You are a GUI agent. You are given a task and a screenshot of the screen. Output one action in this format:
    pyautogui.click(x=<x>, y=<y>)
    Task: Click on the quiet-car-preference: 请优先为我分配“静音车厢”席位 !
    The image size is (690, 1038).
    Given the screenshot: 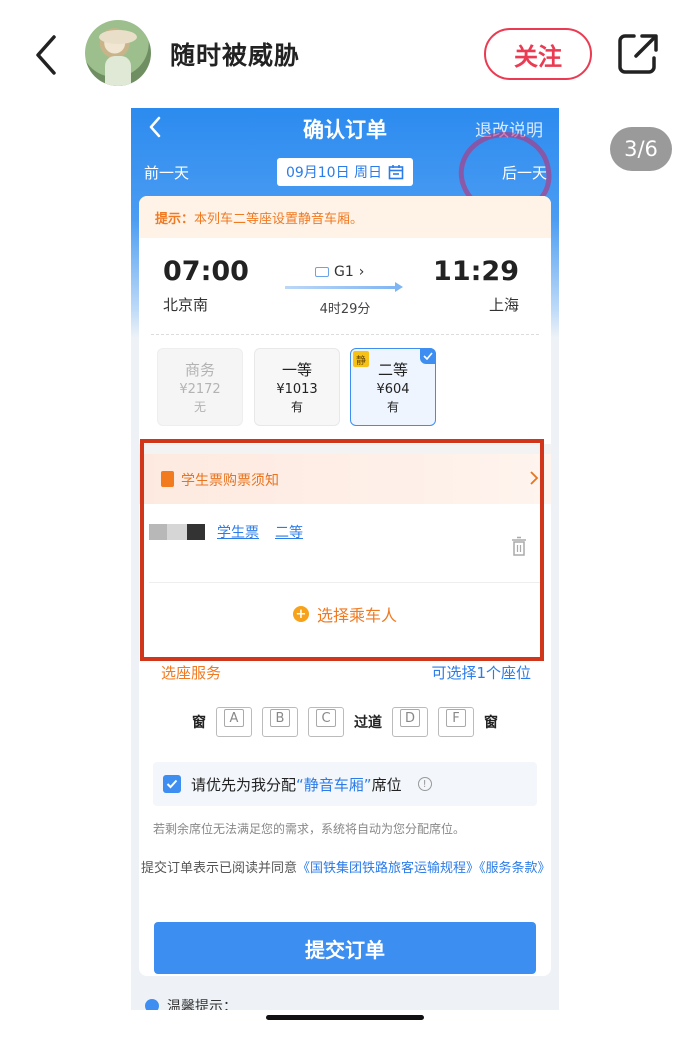 What is the action you would take?
    pyautogui.click(x=345, y=784)
    